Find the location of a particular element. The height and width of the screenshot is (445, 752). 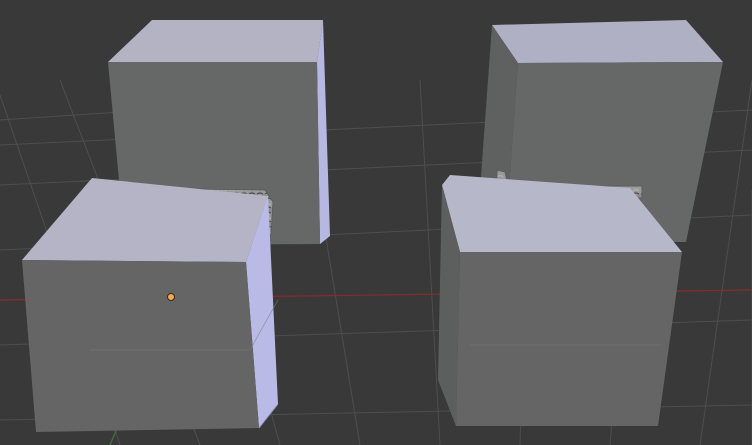

origin-point-icon is located at coordinates (171, 297).